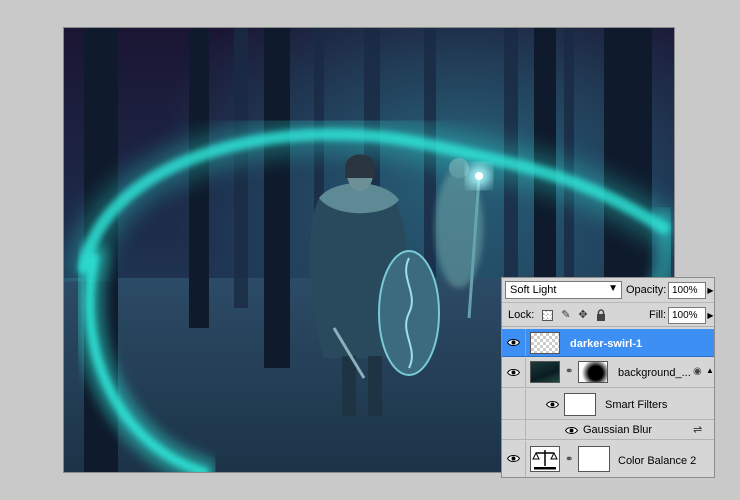 The height and width of the screenshot is (500, 740). I want to click on layer-name: Color Balance 2, so click(657, 461).